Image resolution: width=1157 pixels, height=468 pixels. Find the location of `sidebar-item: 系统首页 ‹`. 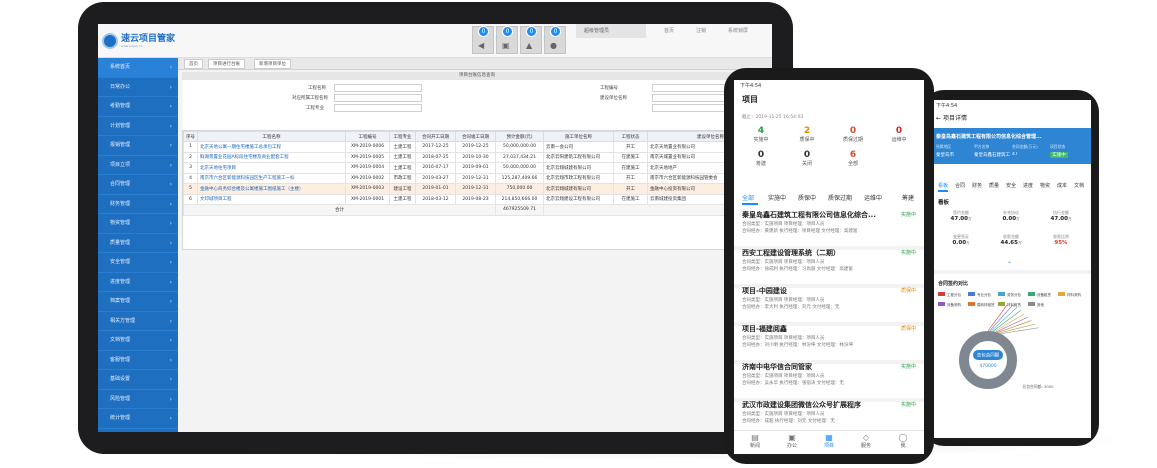

sidebar-item: 系统首页 ‹ is located at coordinates (138, 68).